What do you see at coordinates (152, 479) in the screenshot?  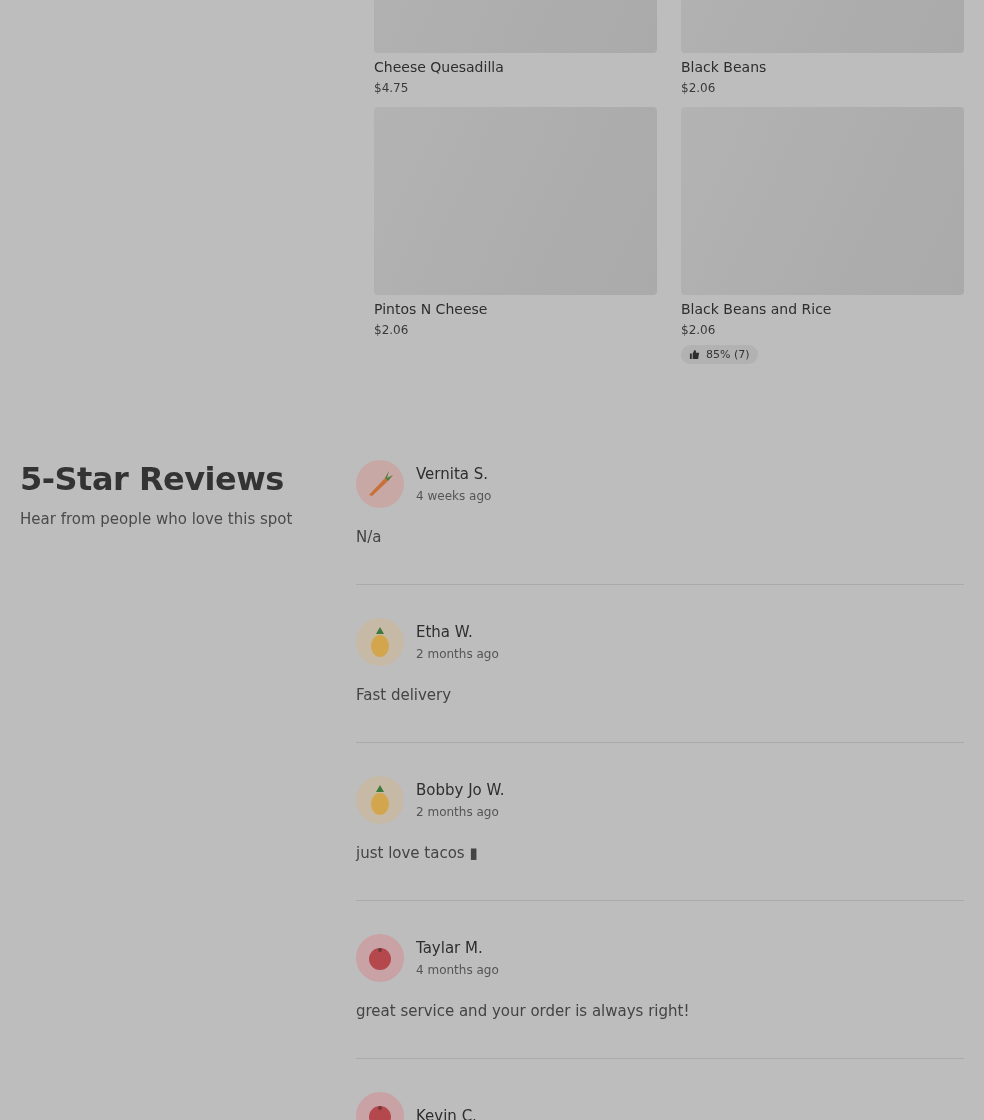 I see `section-title: 5-Star Reviews` at bounding box center [152, 479].